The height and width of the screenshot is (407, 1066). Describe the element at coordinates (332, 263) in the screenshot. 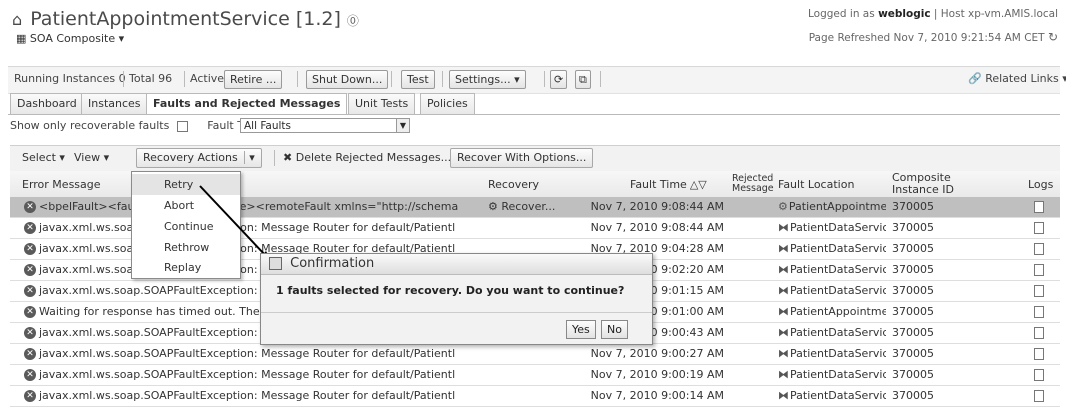

I see `dialog-title: Confirmation` at that location.